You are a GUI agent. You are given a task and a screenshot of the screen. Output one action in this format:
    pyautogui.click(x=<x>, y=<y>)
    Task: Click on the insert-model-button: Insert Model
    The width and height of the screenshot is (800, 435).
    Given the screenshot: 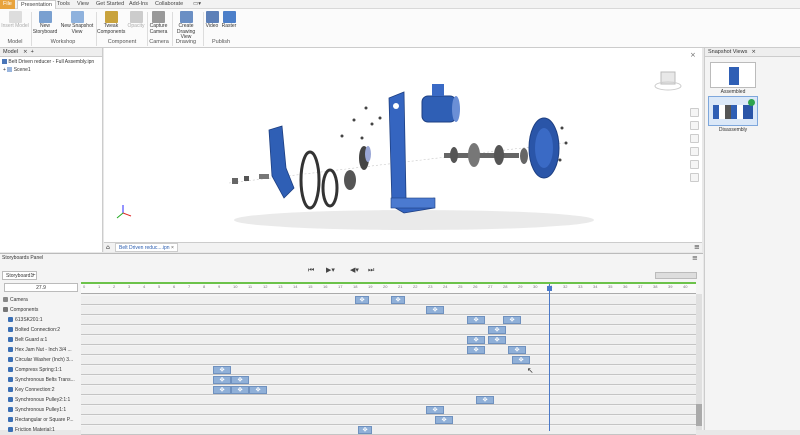 What is the action you would take?
    pyautogui.click(x=15, y=20)
    